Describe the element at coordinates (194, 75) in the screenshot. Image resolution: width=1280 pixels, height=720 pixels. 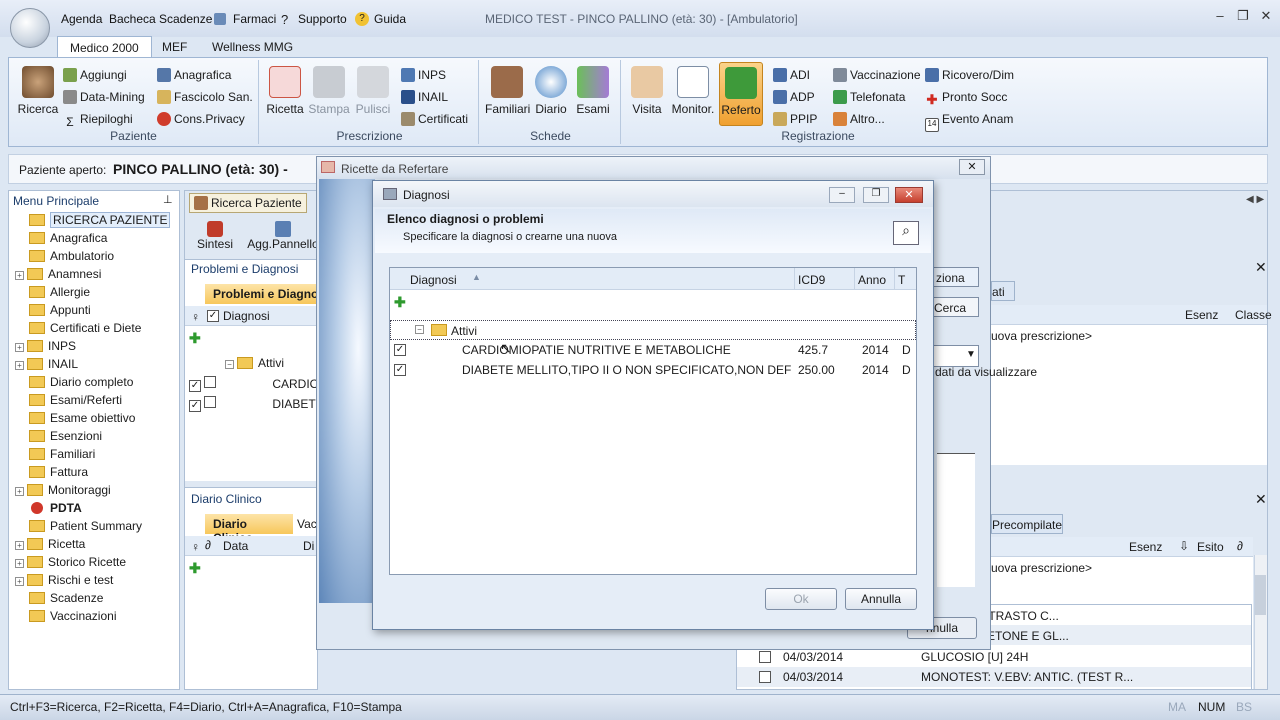
I see `anagrafica-button: Anagrafica` at that location.